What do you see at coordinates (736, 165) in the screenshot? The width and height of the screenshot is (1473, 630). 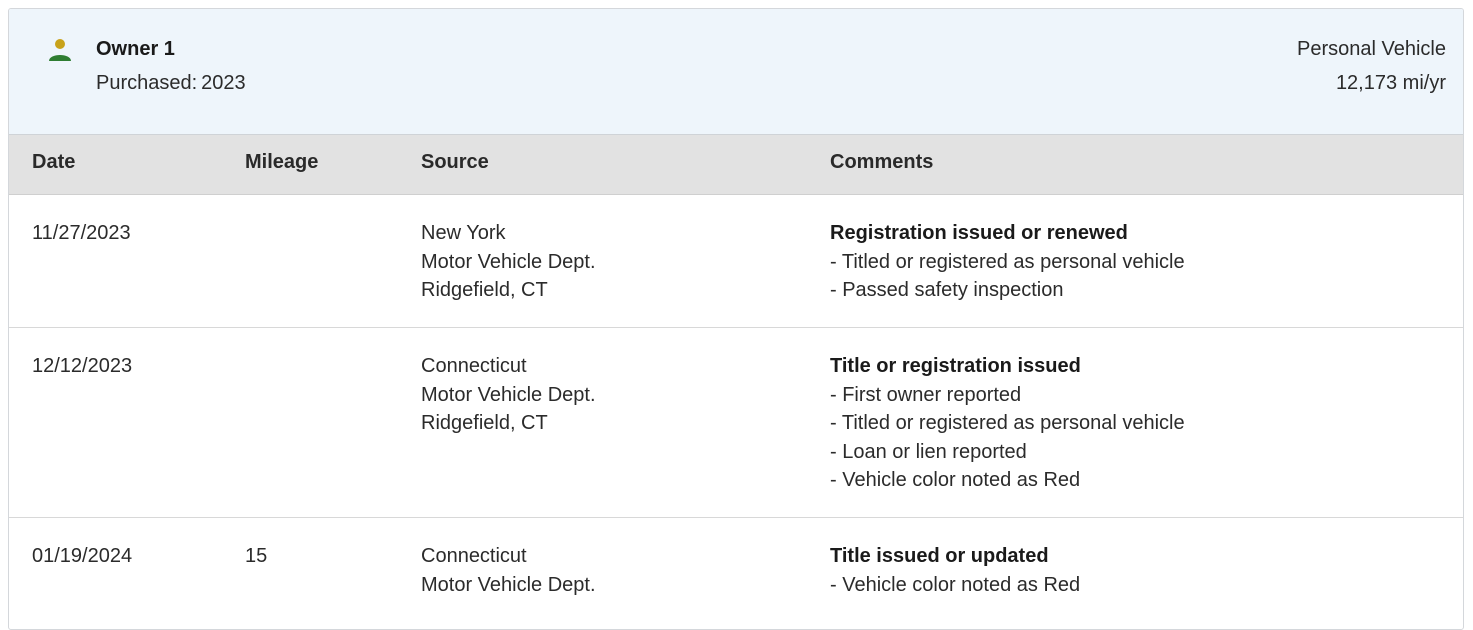 I see `table-header: Date Mileage Source Comments` at bounding box center [736, 165].